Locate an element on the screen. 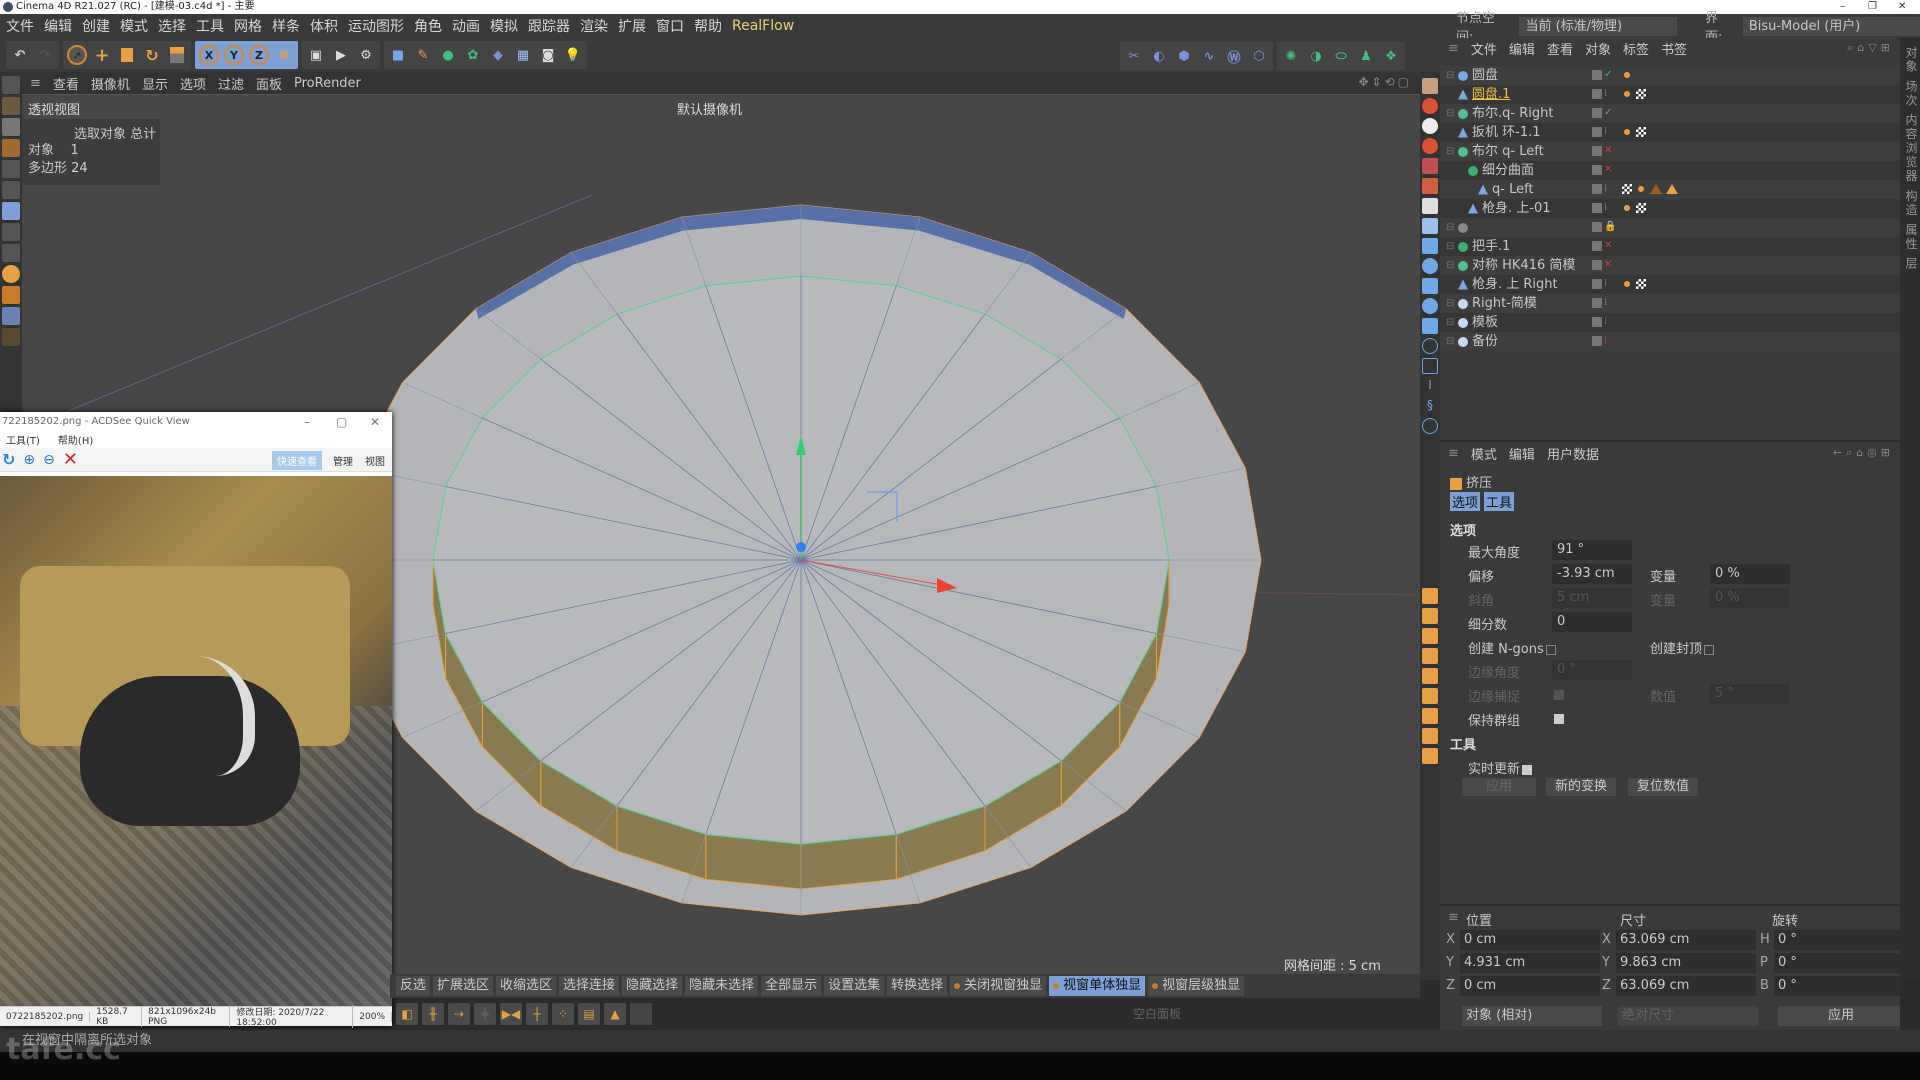  variance-field: 0 % is located at coordinates (1750, 574).